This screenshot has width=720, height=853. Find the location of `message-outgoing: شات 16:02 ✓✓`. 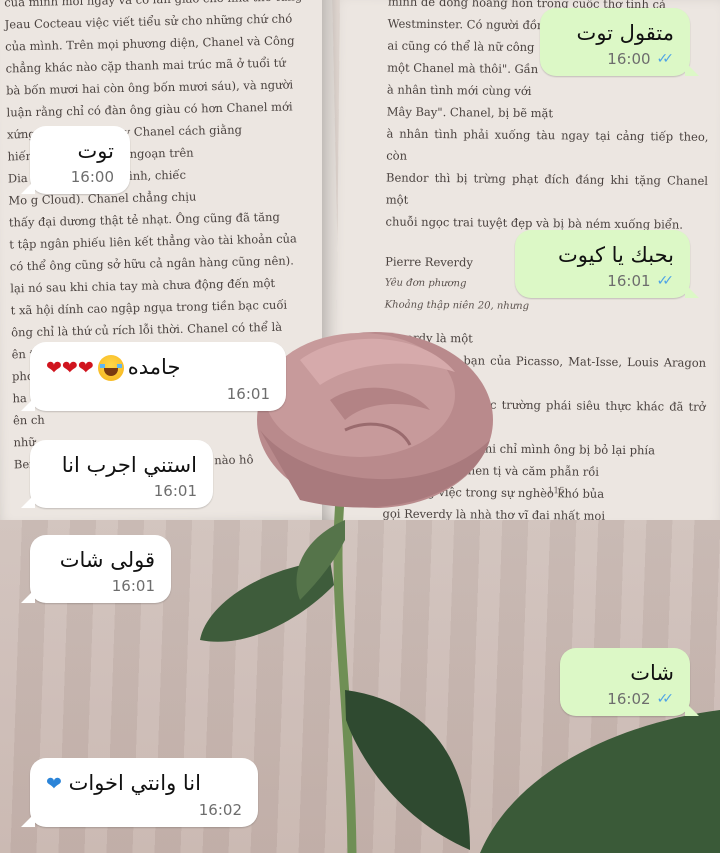

message-outgoing: شات 16:02 ✓✓ is located at coordinates (629, 682).